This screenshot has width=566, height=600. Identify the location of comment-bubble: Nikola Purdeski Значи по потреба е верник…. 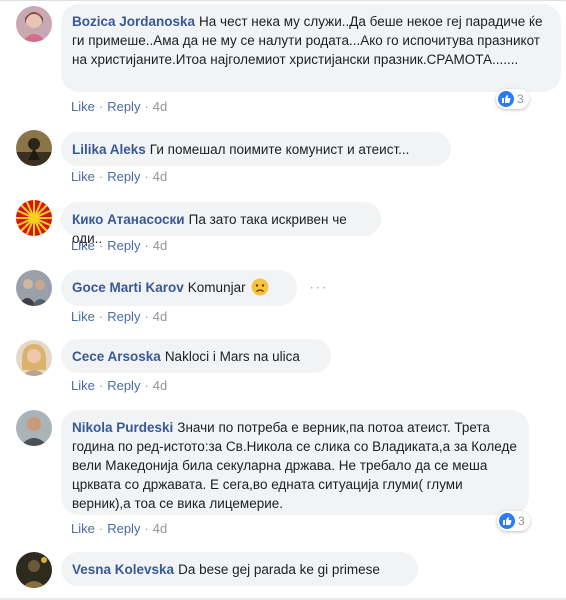
(295, 462).